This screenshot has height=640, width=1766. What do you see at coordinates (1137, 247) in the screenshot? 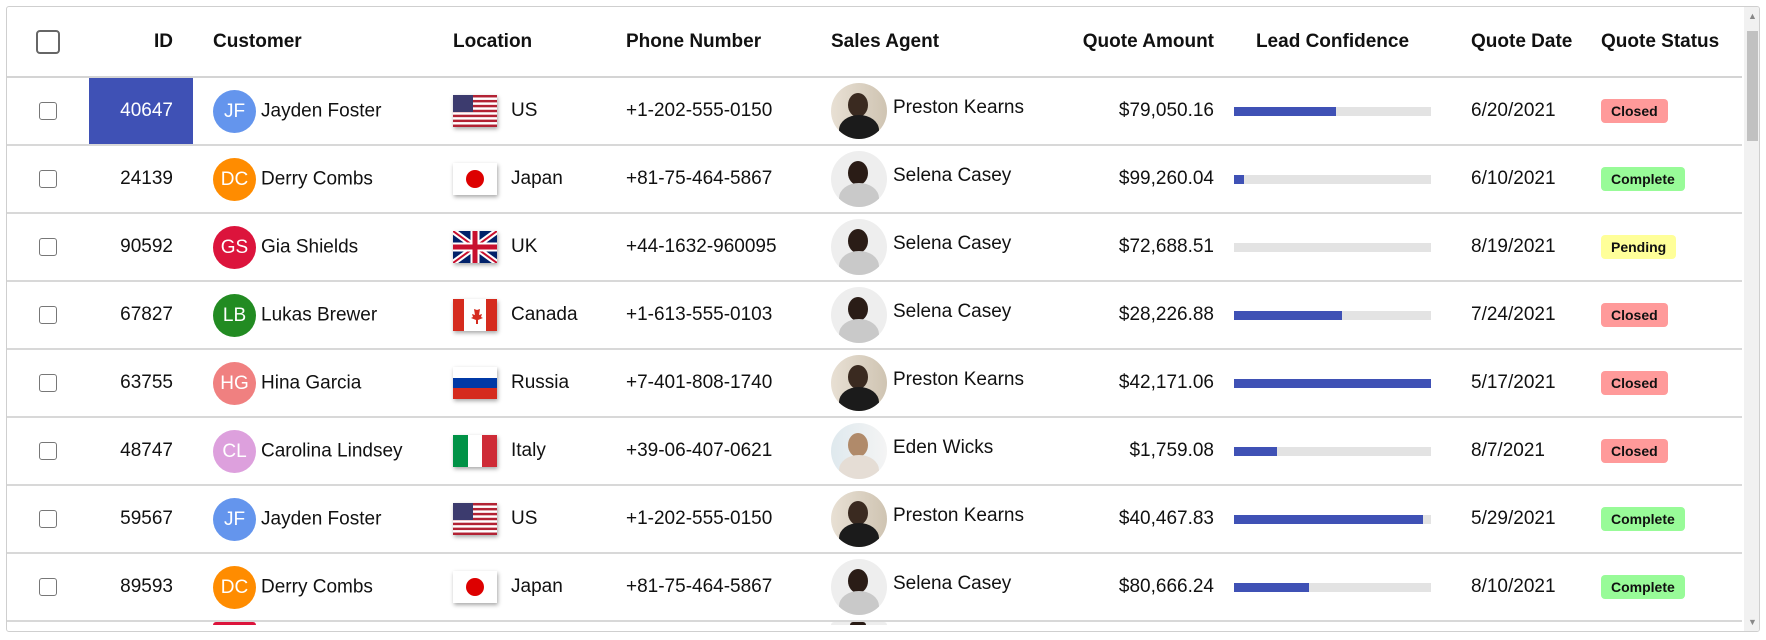
I see `cell-amount: $72,688.51` at bounding box center [1137, 247].